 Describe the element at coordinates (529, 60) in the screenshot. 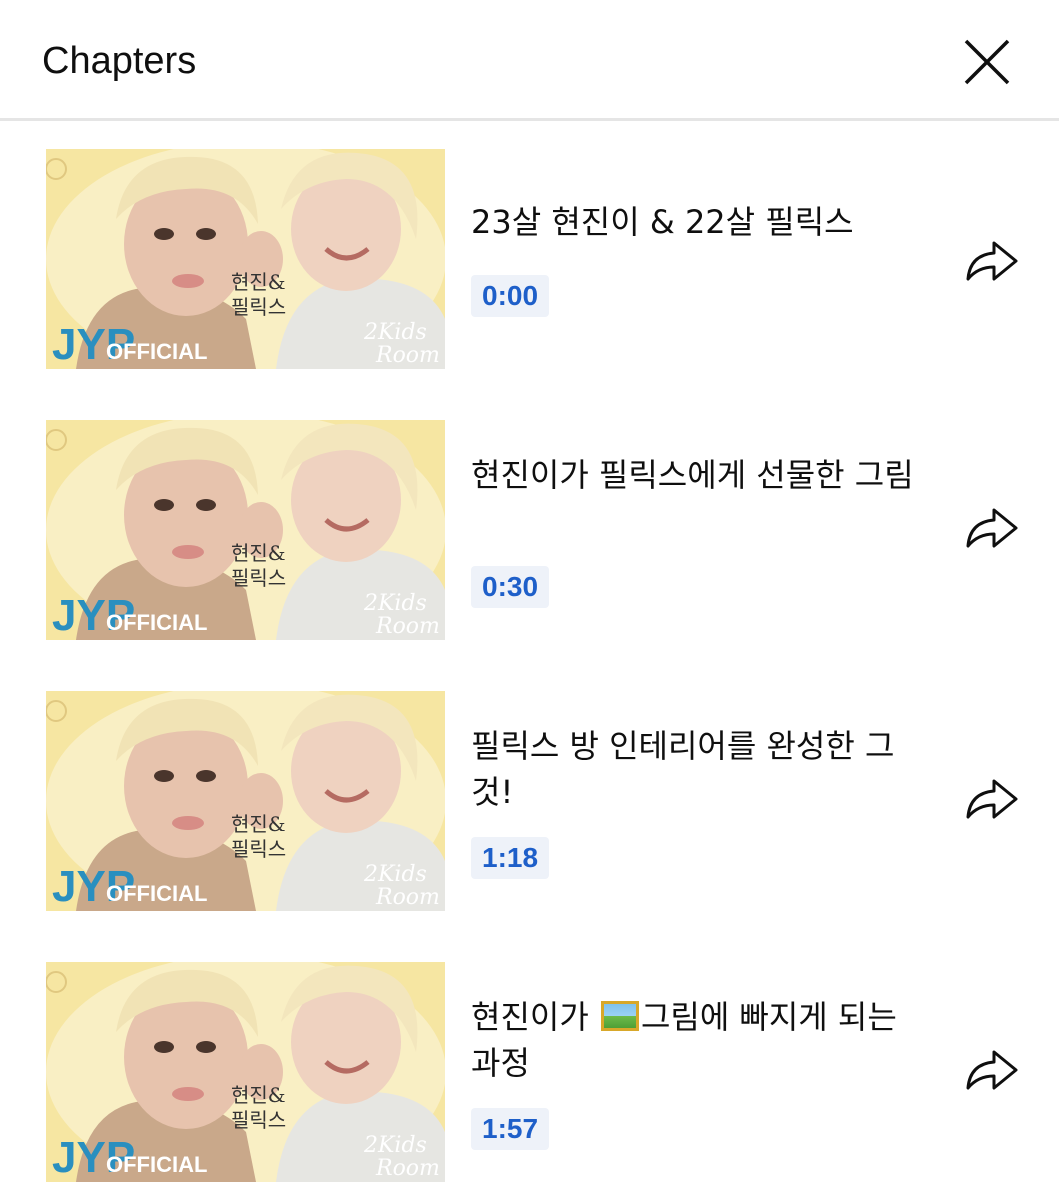

I see `chapters-header: Chapters` at that location.